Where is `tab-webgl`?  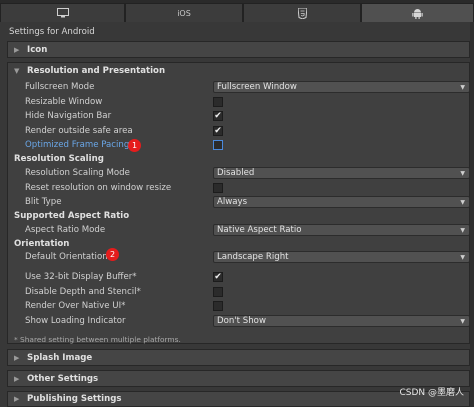
tab-webgl is located at coordinates (302, 12).